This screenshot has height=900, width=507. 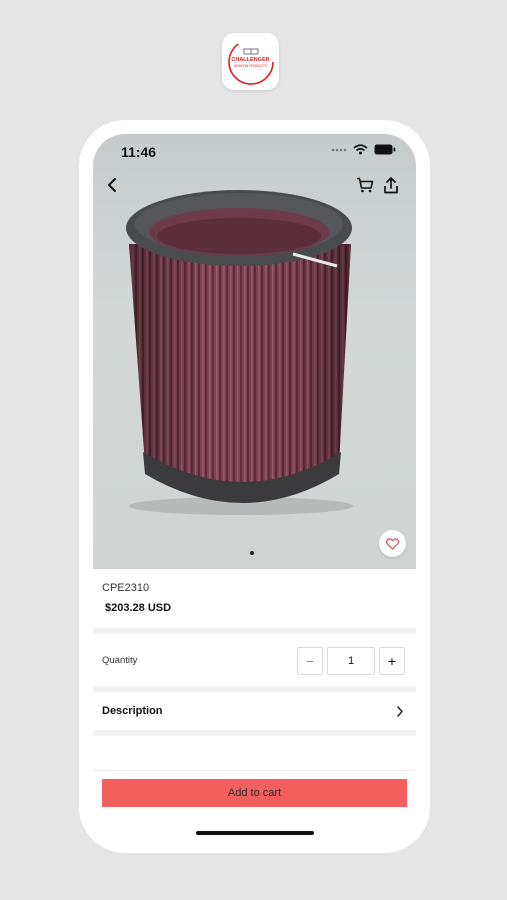 I want to click on quantity-label: Quantity, so click(x=120, y=660).